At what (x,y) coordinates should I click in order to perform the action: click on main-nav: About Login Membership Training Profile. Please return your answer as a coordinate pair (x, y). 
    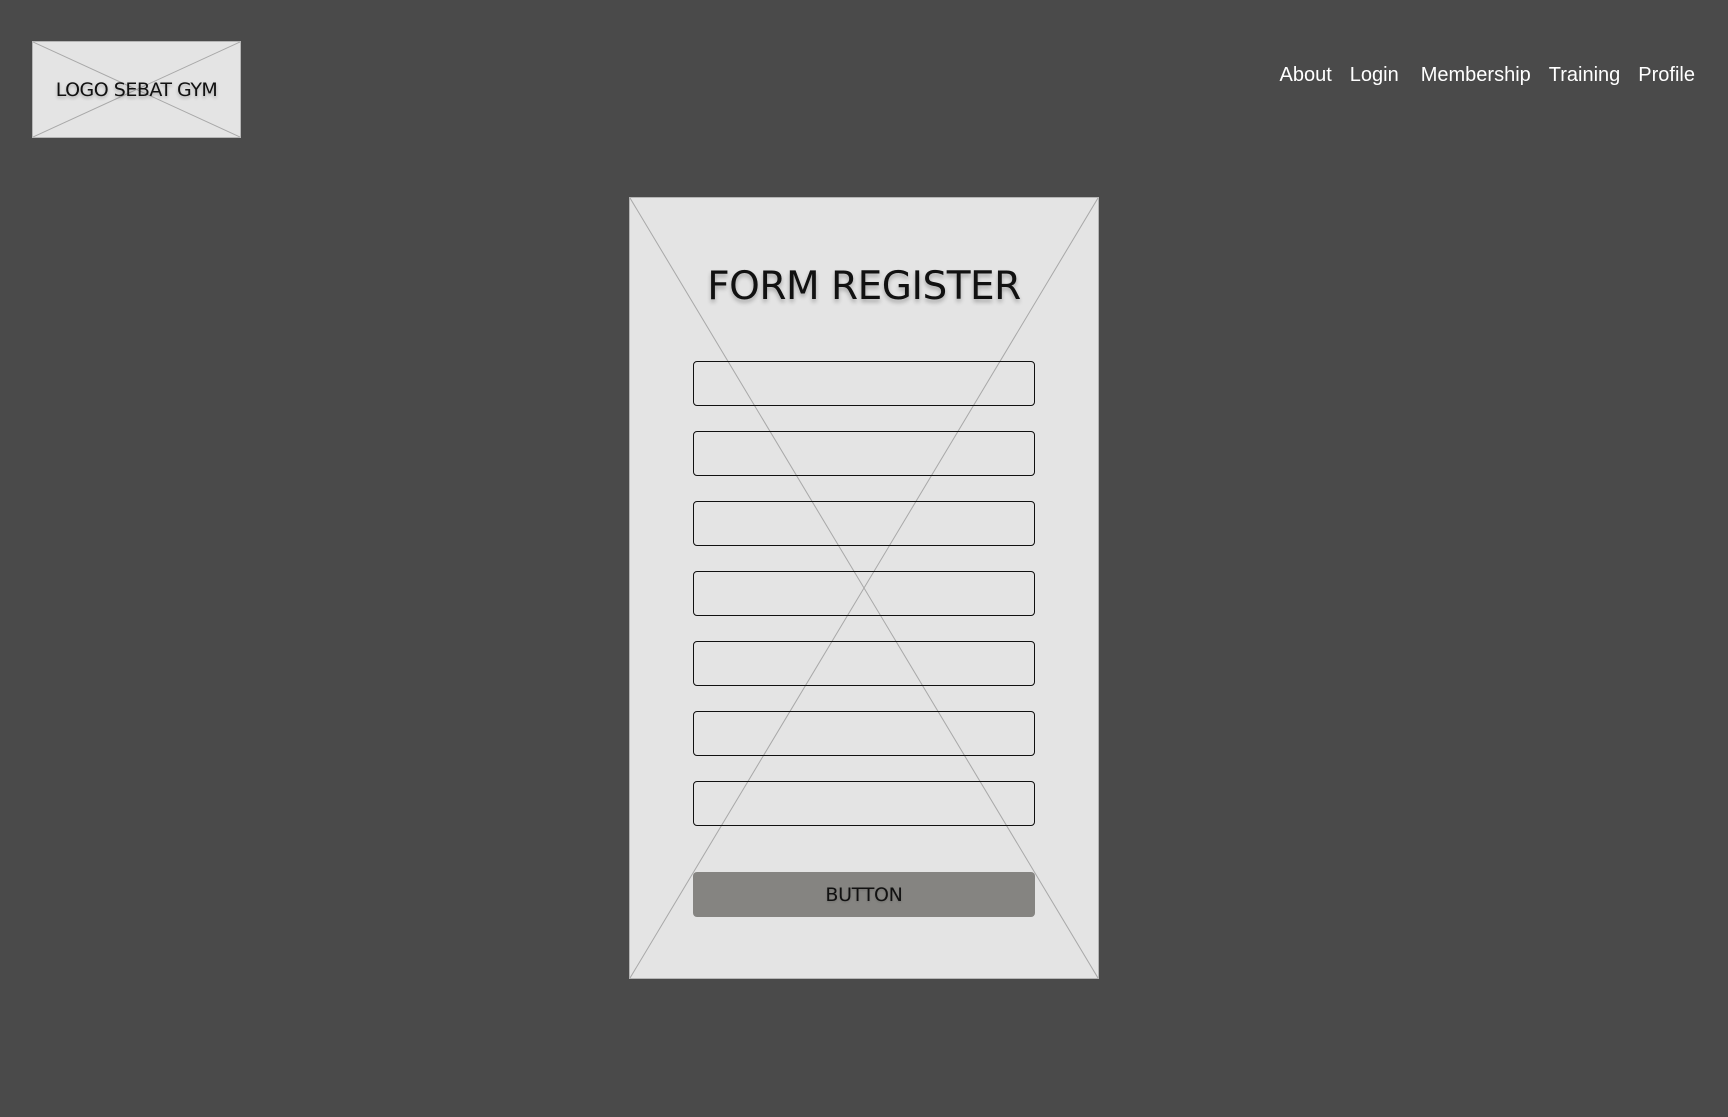
    Looking at the image, I should click on (1487, 75).